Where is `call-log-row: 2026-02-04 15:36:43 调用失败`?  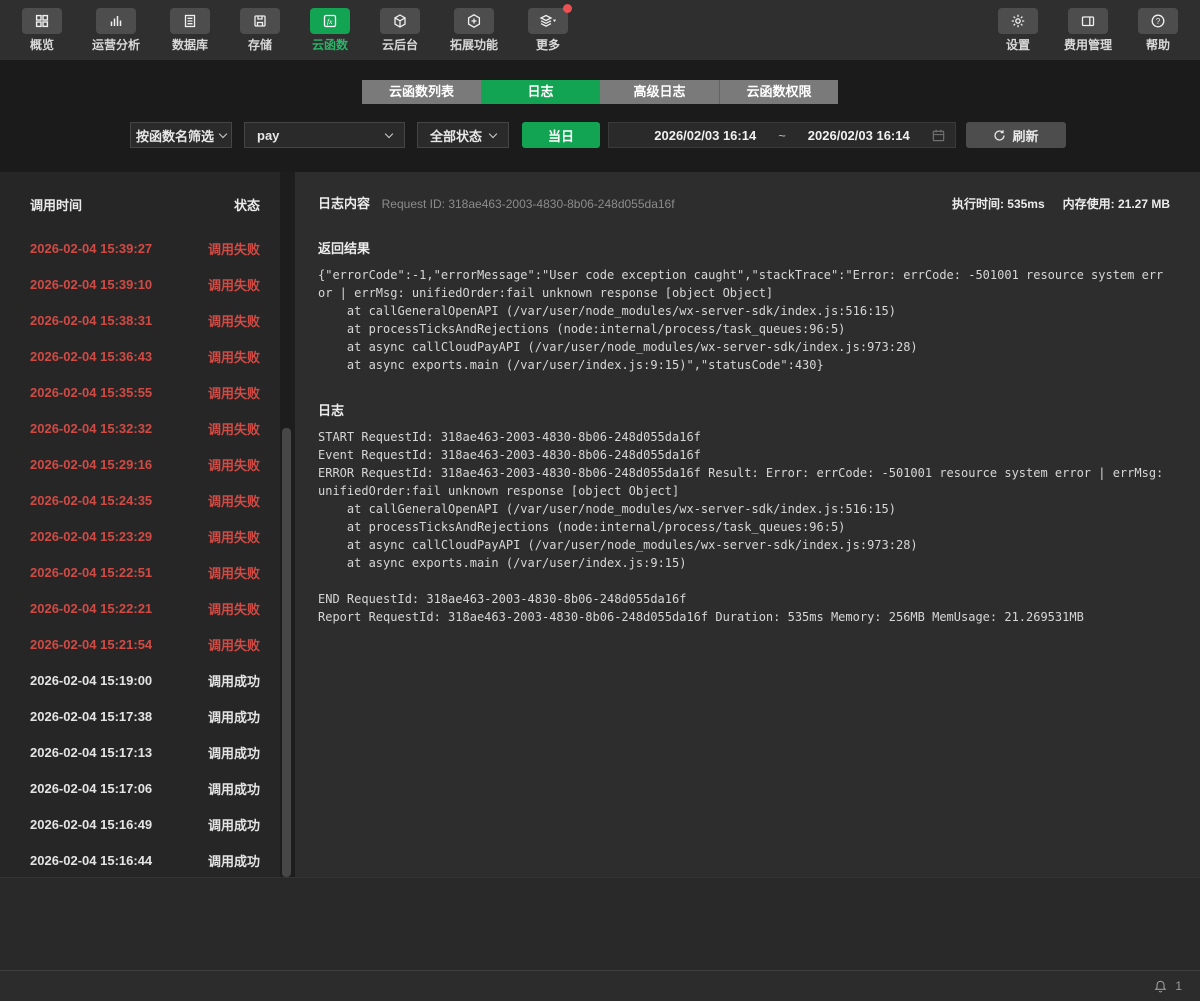
call-log-row: 2026-02-04 15:36:43 调用失败 is located at coordinates (140, 356).